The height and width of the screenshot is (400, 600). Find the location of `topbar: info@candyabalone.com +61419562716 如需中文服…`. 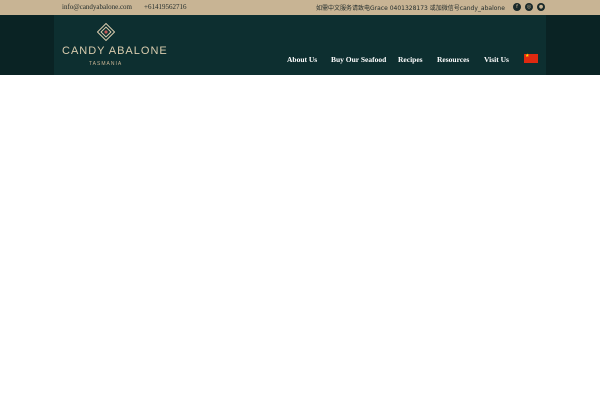

topbar: info@candyabalone.com +61419562716 如需中文服… is located at coordinates (300, 7).